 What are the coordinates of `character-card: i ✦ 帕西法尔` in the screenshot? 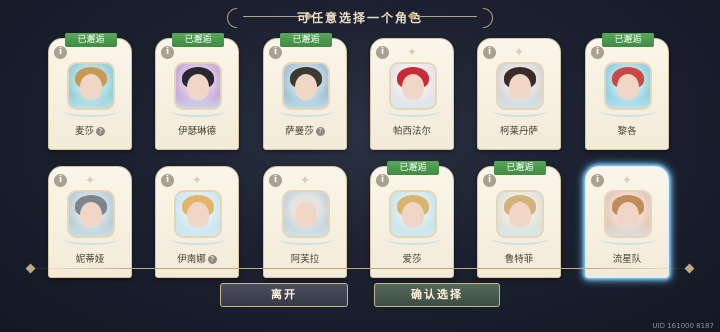 It's located at (412, 94).